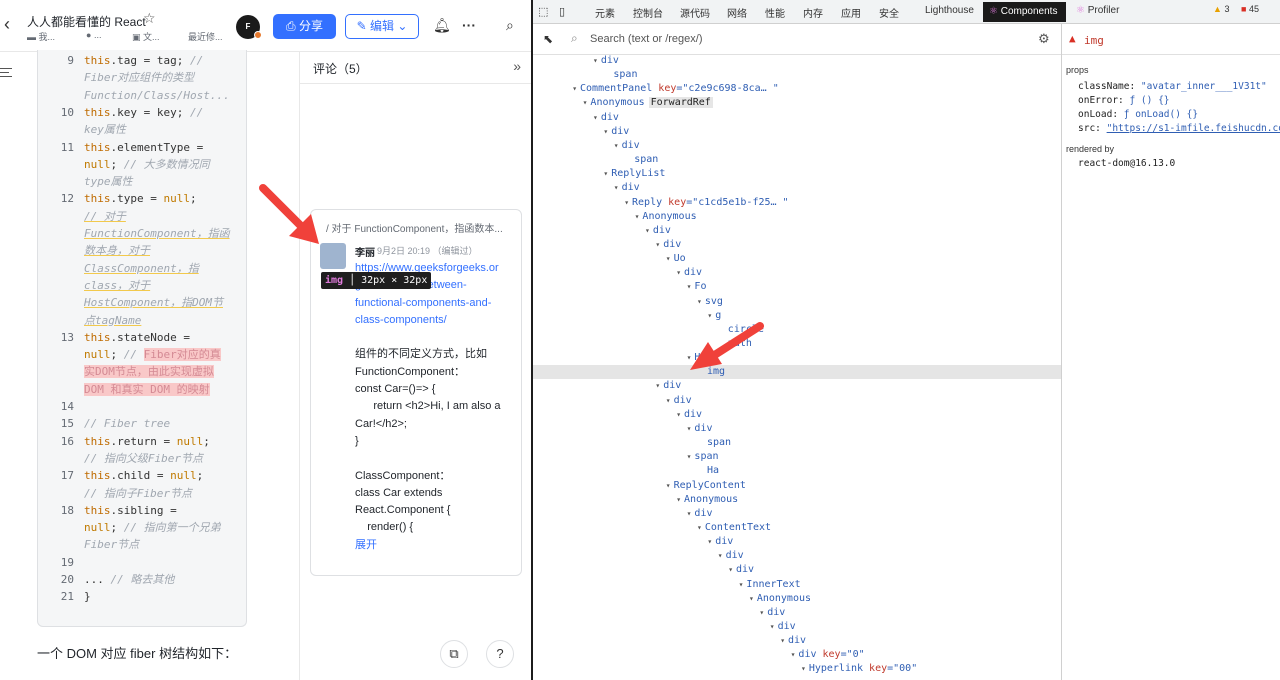 Image resolution: width=1280 pixels, height=680 pixels. I want to click on tree-node-anonymous: ▾ Anonymous ForwardRef, so click(797, 103).